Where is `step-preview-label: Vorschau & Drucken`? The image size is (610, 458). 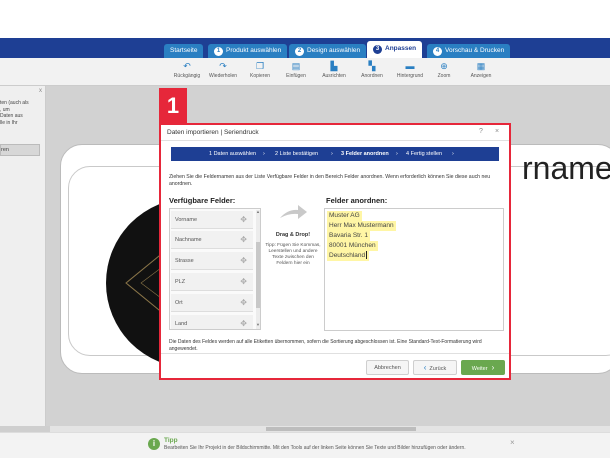
step-preview-label: Vorschau & Drucken is located at coordinates (475, 50).